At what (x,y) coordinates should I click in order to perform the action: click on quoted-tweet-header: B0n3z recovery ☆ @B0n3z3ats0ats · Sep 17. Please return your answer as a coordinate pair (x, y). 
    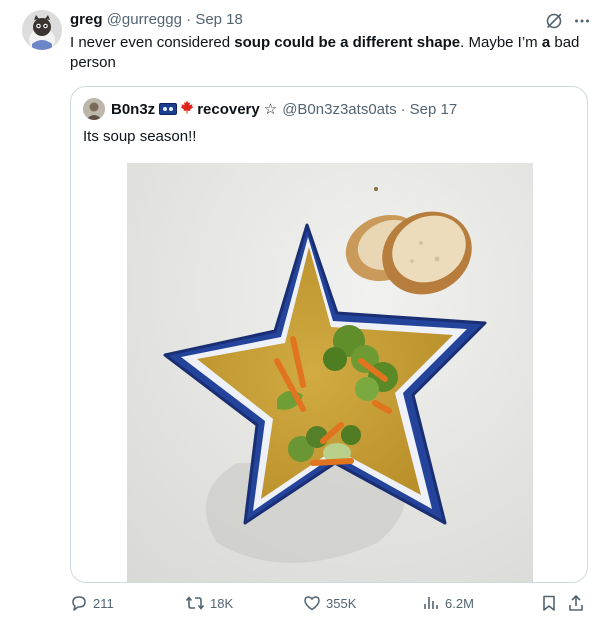
    Looking at the image, I should click on (270, 109).